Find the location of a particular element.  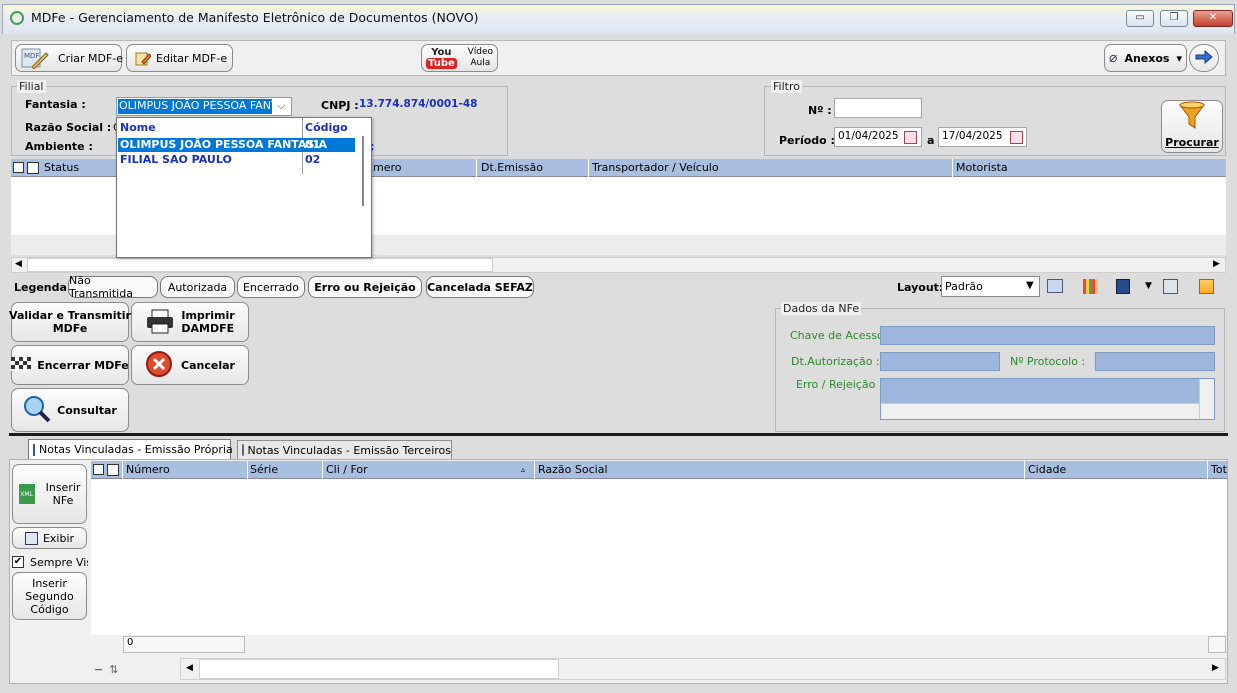

cancel-x-icon is located at coordinates (159, 365).